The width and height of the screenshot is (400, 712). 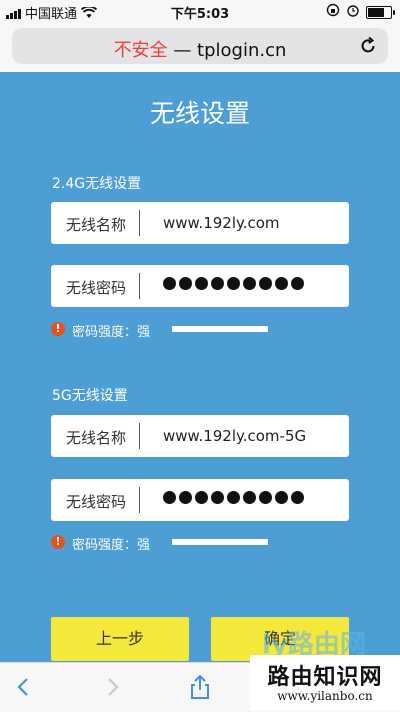 What do you see at coordinates (200, 11) in the screenshot?
I see `status-bar: 中国联通 下午5:03` at bounding box center [200, 11].